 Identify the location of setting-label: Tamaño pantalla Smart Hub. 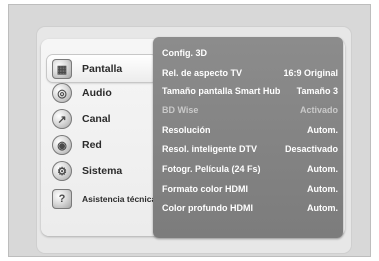
(221, 91).